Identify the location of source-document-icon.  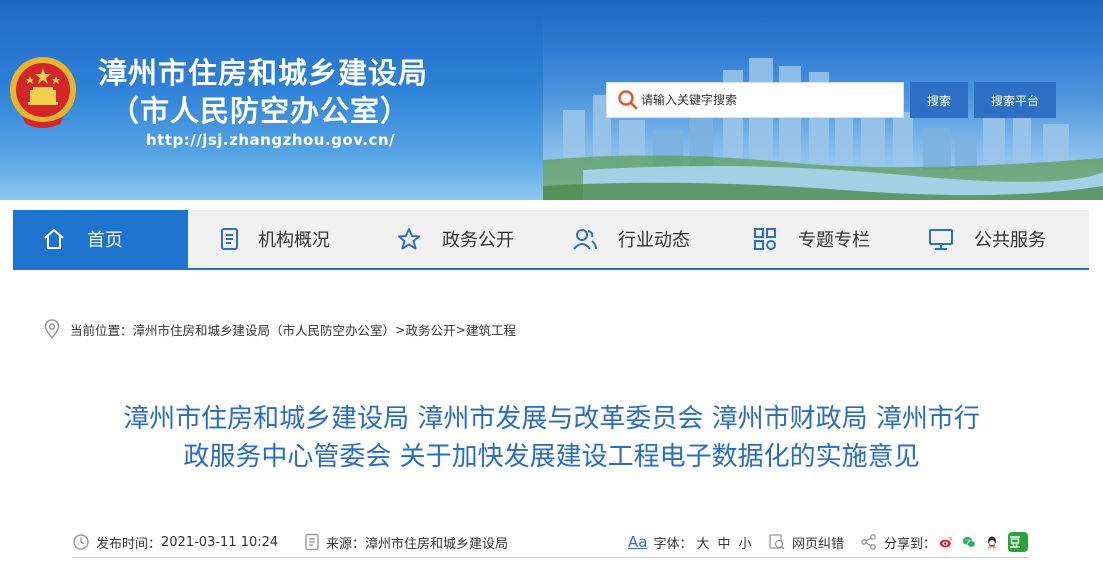
(312, 542).